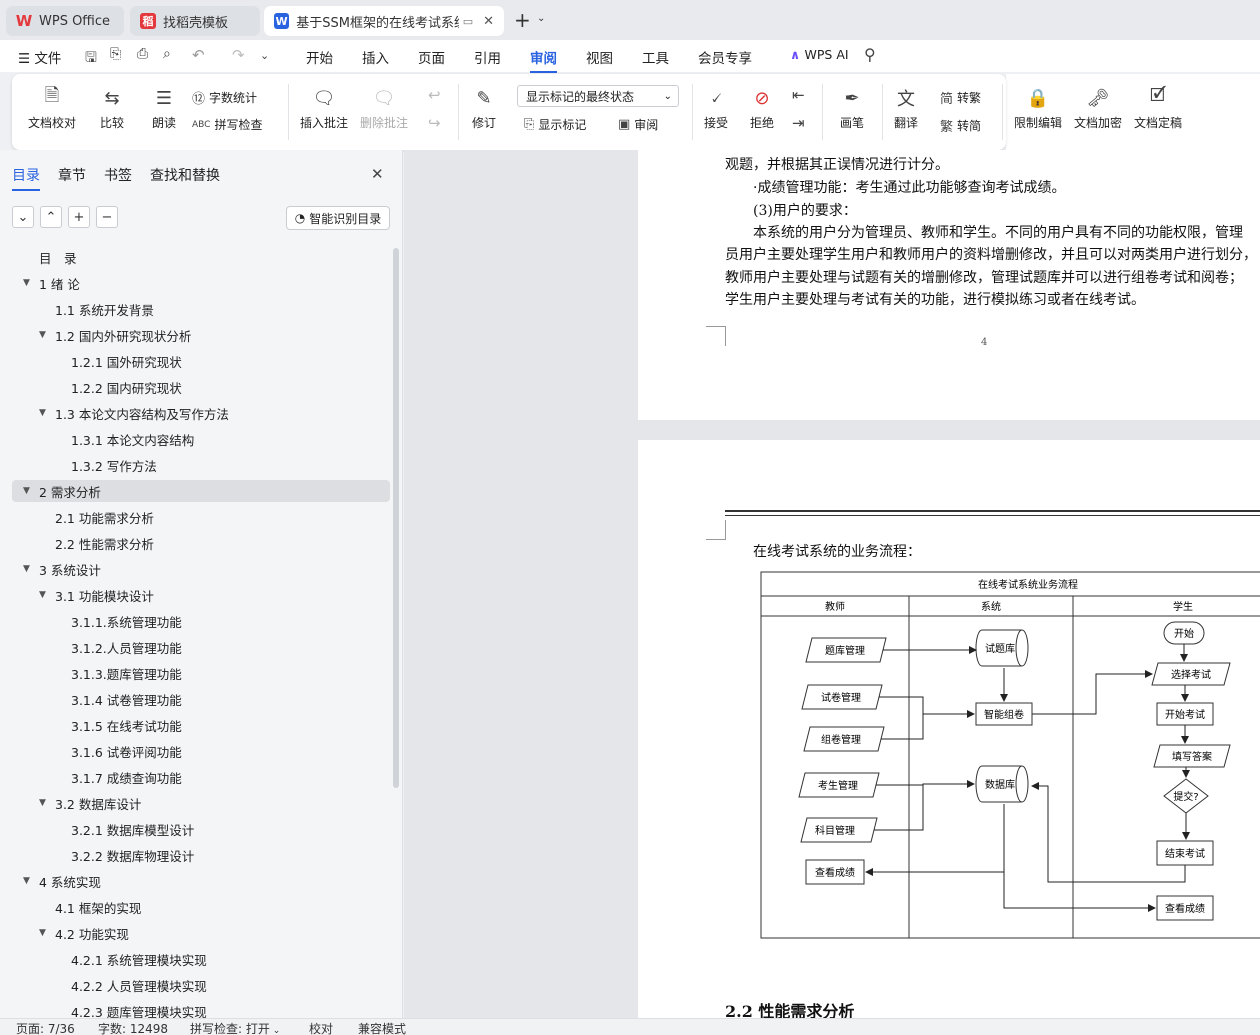 The image size is (1260, 1035). What do you see at coordinates (201, 335) in the screenshot?
I see `toc-item: ▼ 1.2 国内外研究现状分析` at bounding box center [201, 335].